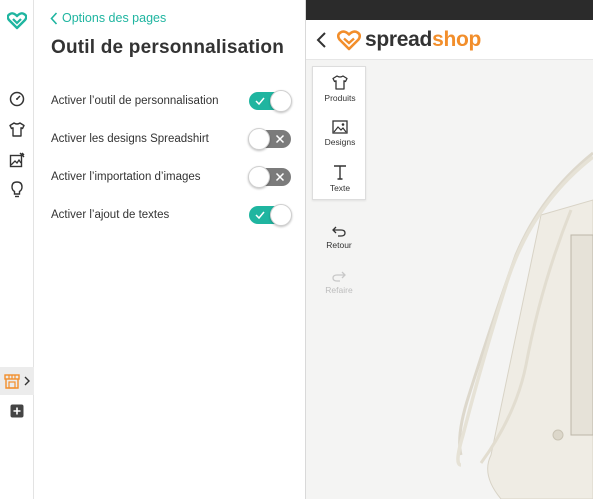 Image resolution: width=593 pixels, height=499 pixels. I want to click on image-icon, so click(340, 127).